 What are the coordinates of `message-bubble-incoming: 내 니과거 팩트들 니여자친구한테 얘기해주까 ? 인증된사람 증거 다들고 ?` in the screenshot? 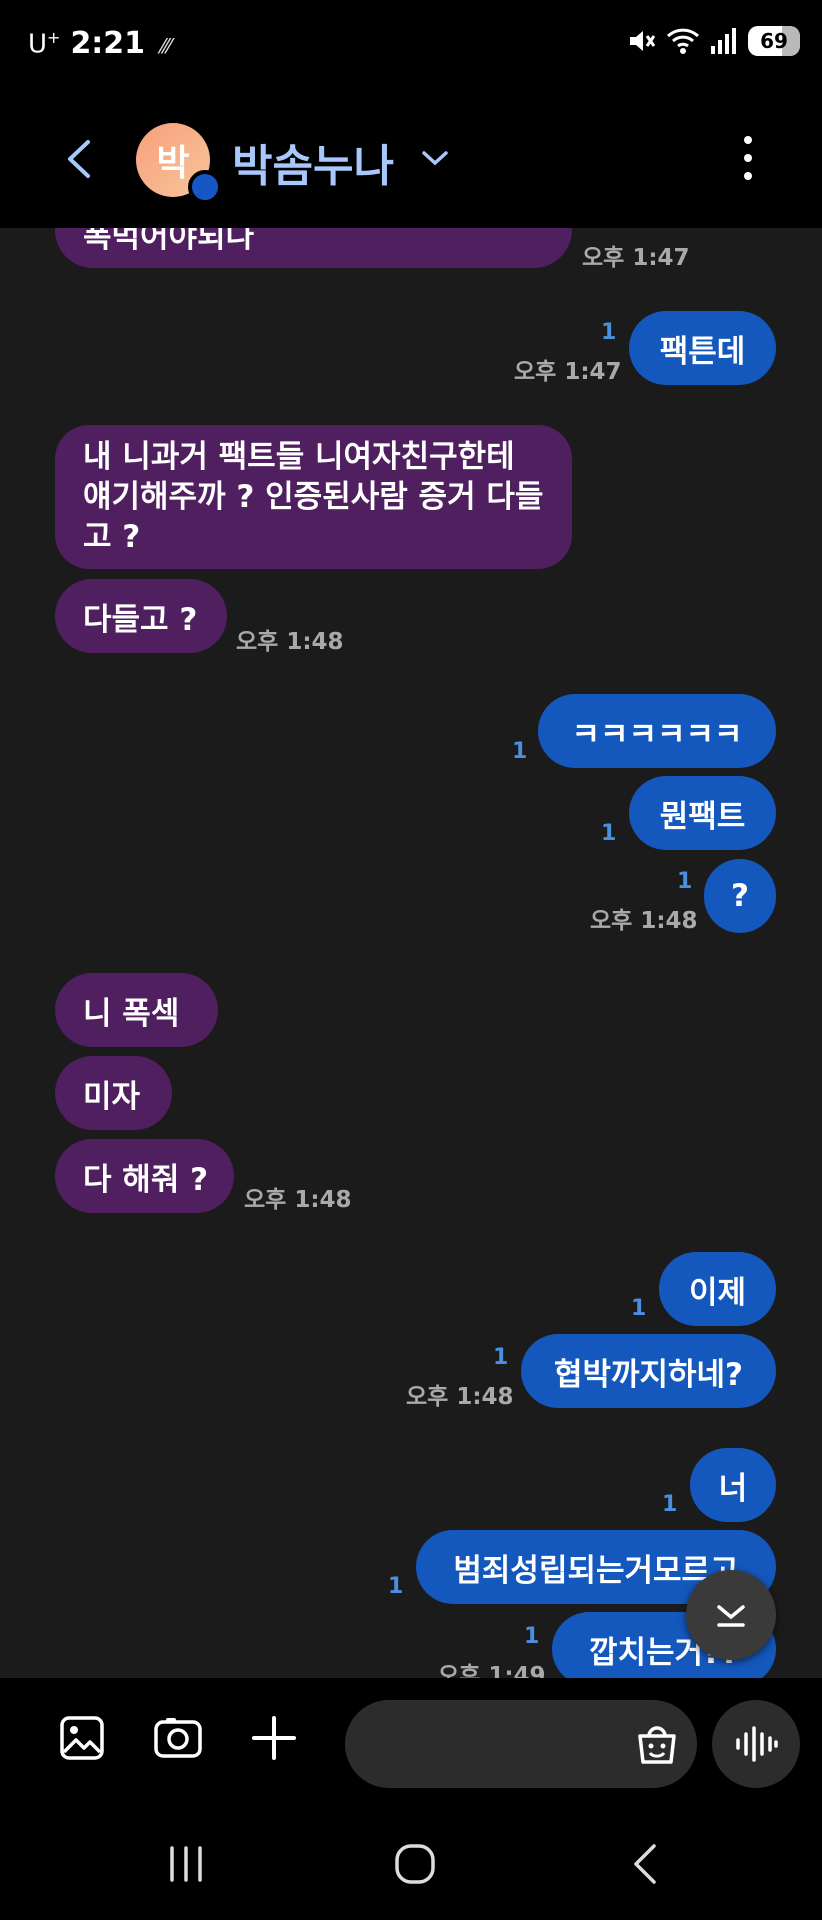 It's located at (313, 497).